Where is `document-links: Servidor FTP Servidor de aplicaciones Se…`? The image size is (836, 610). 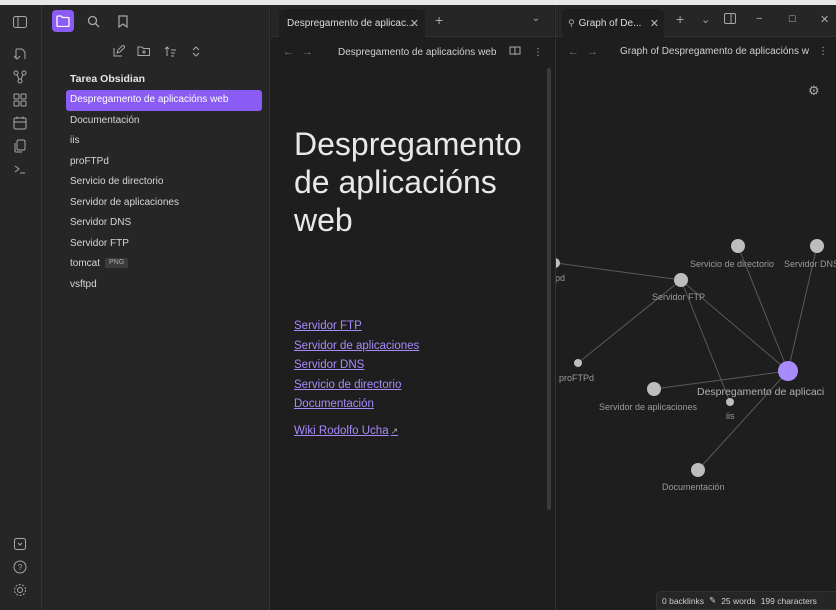
document-links: Servidor FTP Servidor de aplicaciones Se… is located at coordinates (356, 366).